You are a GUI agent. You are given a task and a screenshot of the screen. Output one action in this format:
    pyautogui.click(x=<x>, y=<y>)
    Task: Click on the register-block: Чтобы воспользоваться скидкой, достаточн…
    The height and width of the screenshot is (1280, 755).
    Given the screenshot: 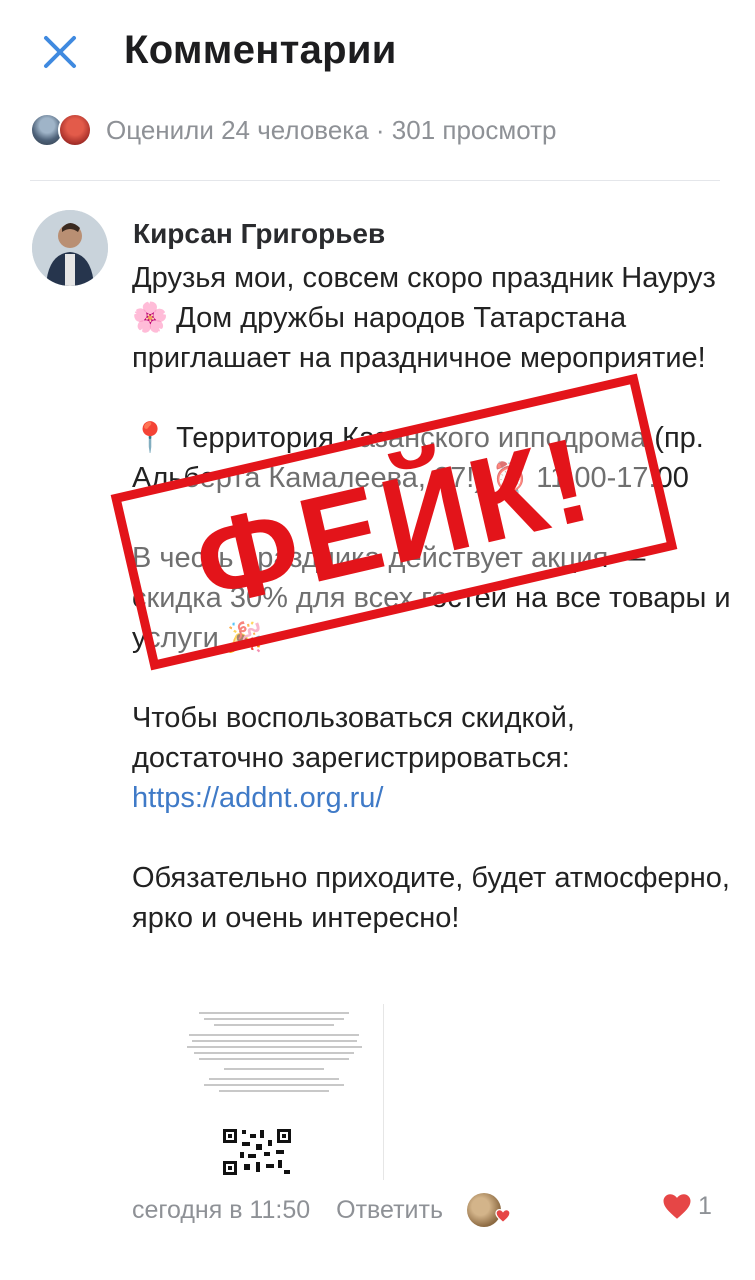 What is the action you would take?
    pyautogui.click(x=432, y=758)
    